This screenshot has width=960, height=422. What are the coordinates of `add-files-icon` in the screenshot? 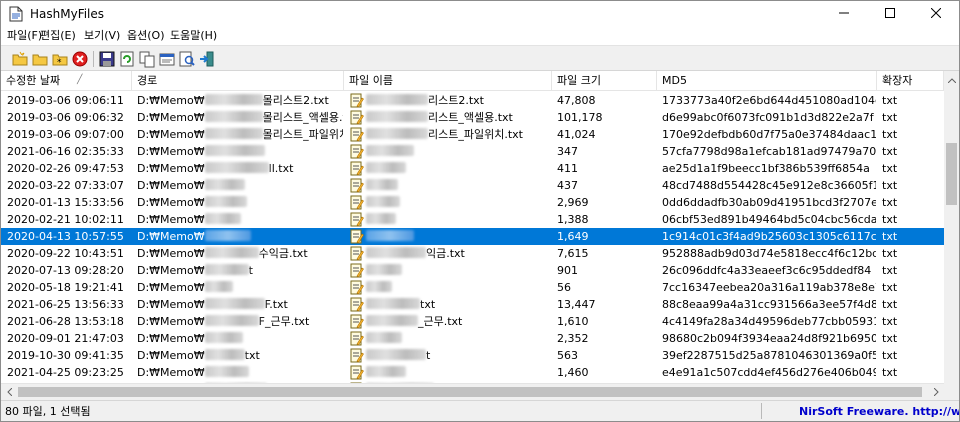 It's located at (20, 59).